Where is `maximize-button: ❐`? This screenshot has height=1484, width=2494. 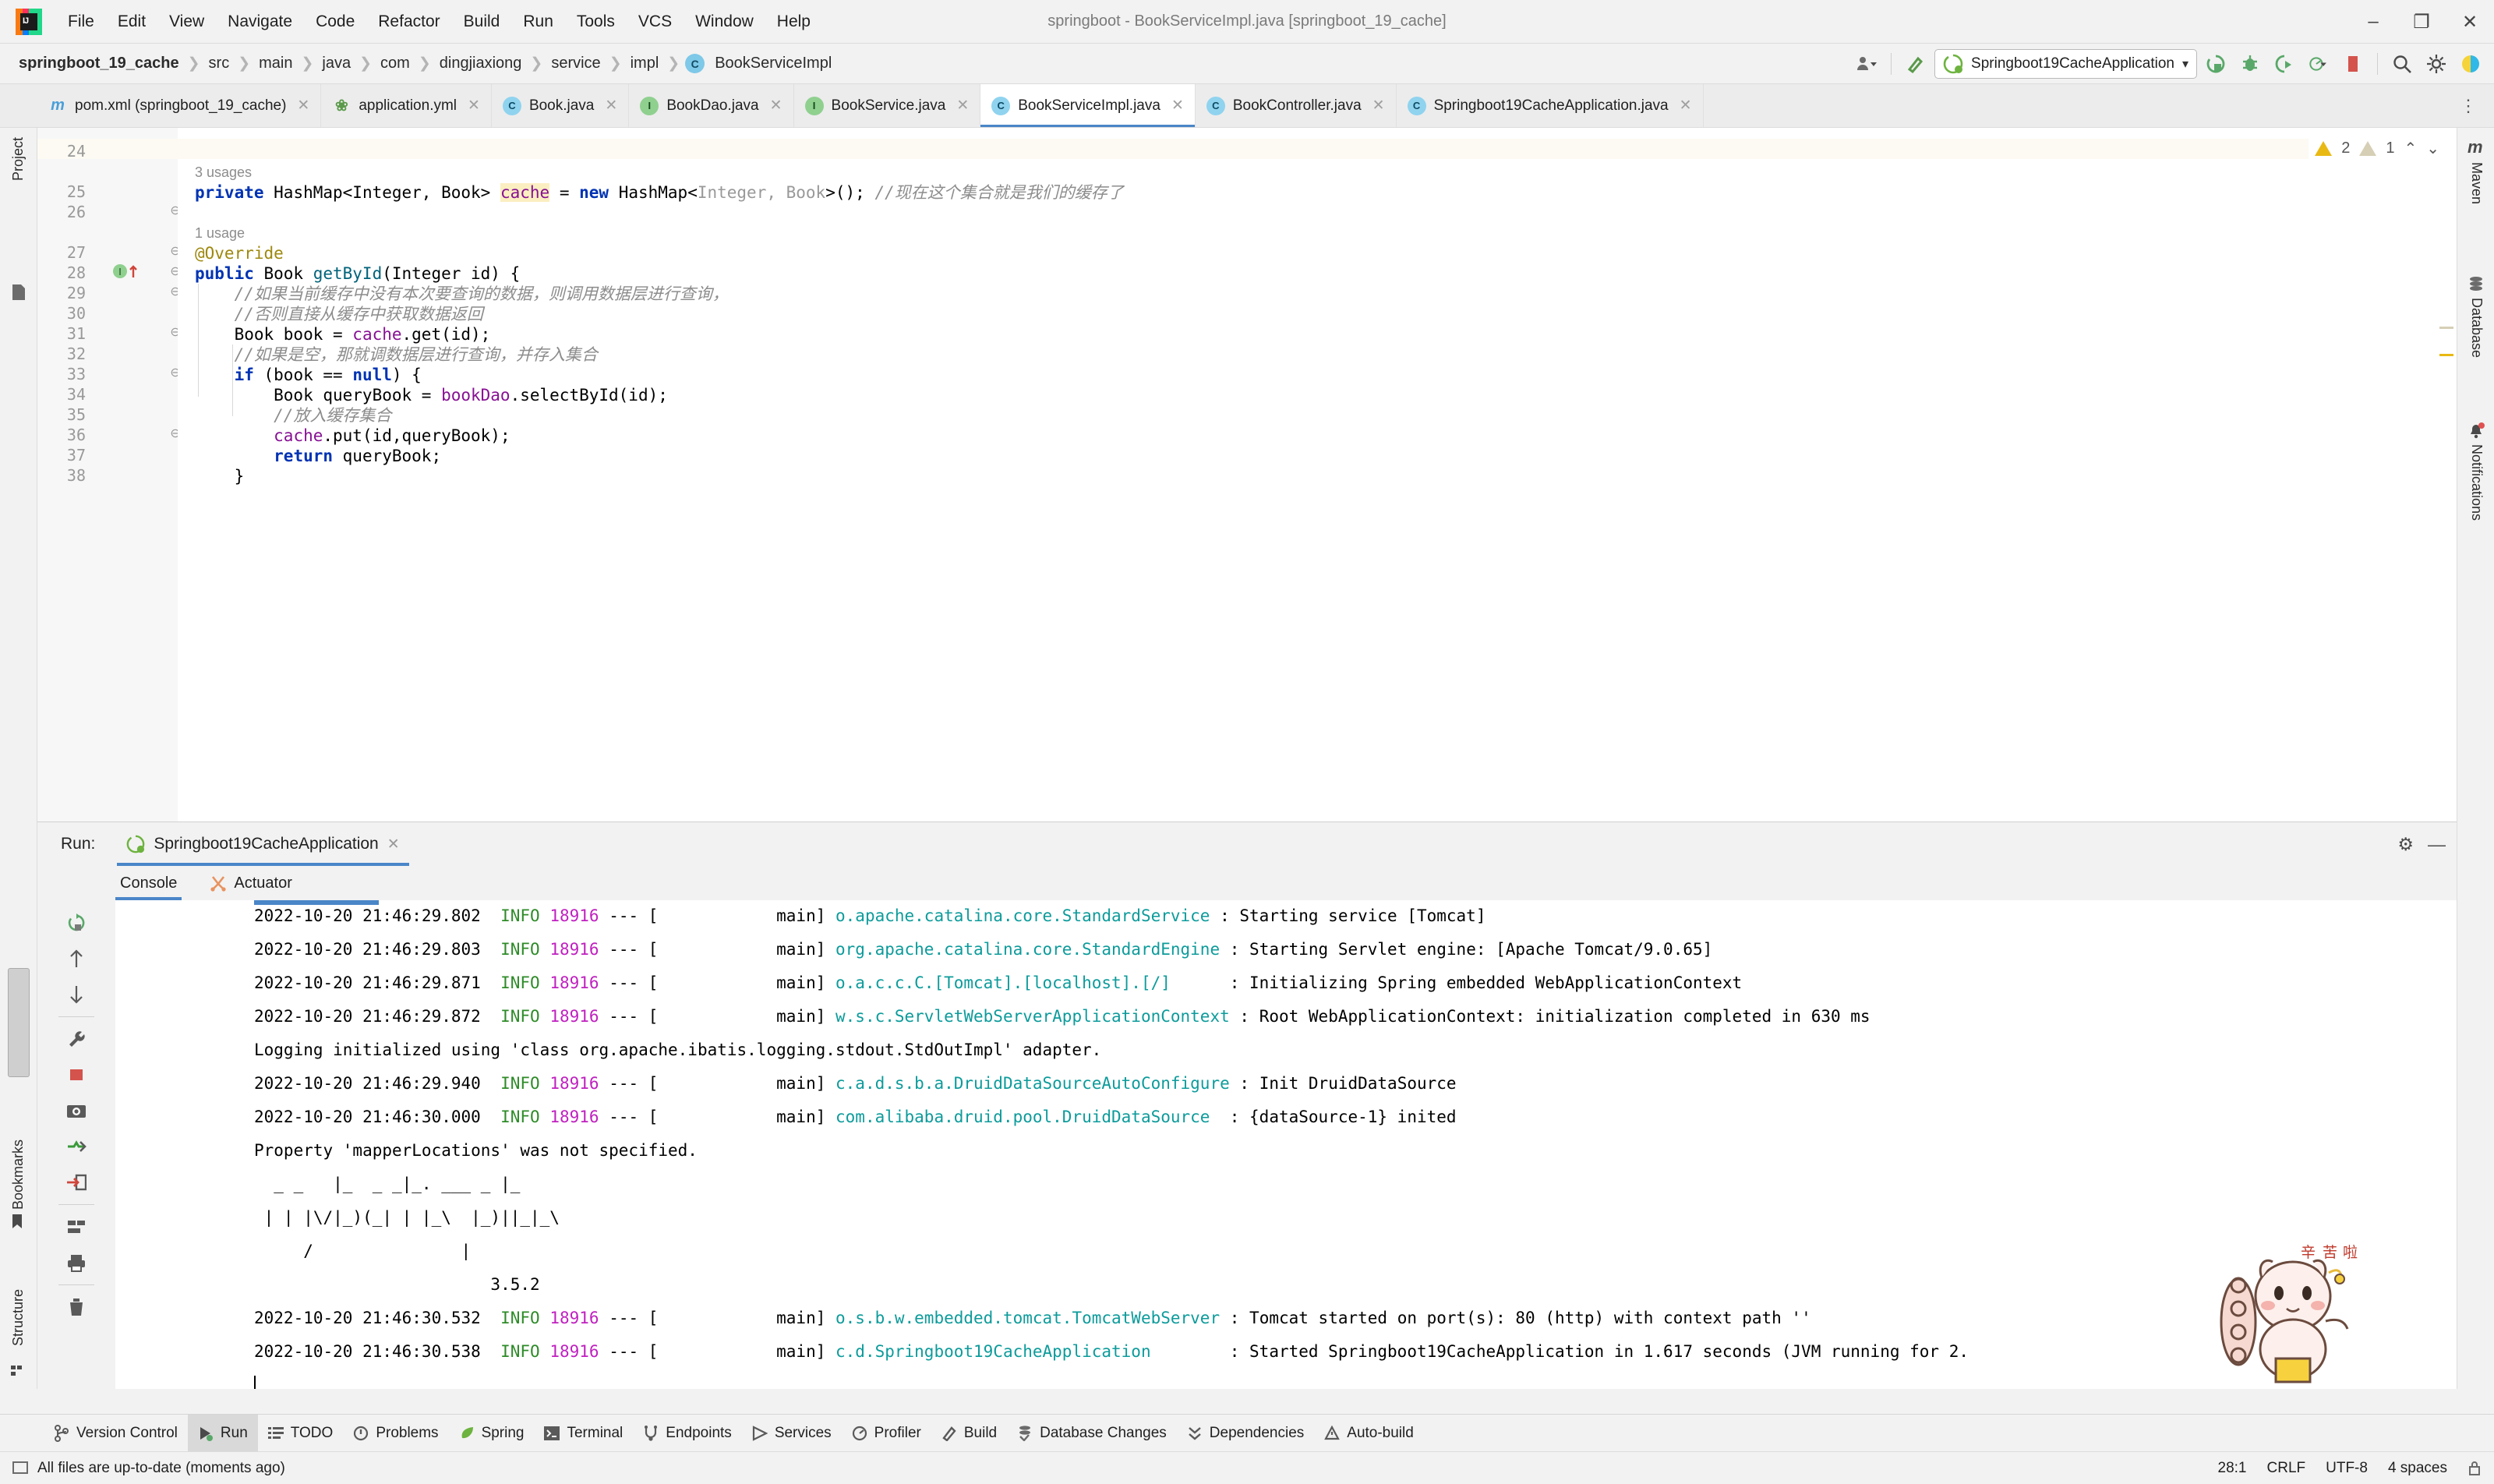 maximize-button: ❐ is located at coordinates (2421, 22).